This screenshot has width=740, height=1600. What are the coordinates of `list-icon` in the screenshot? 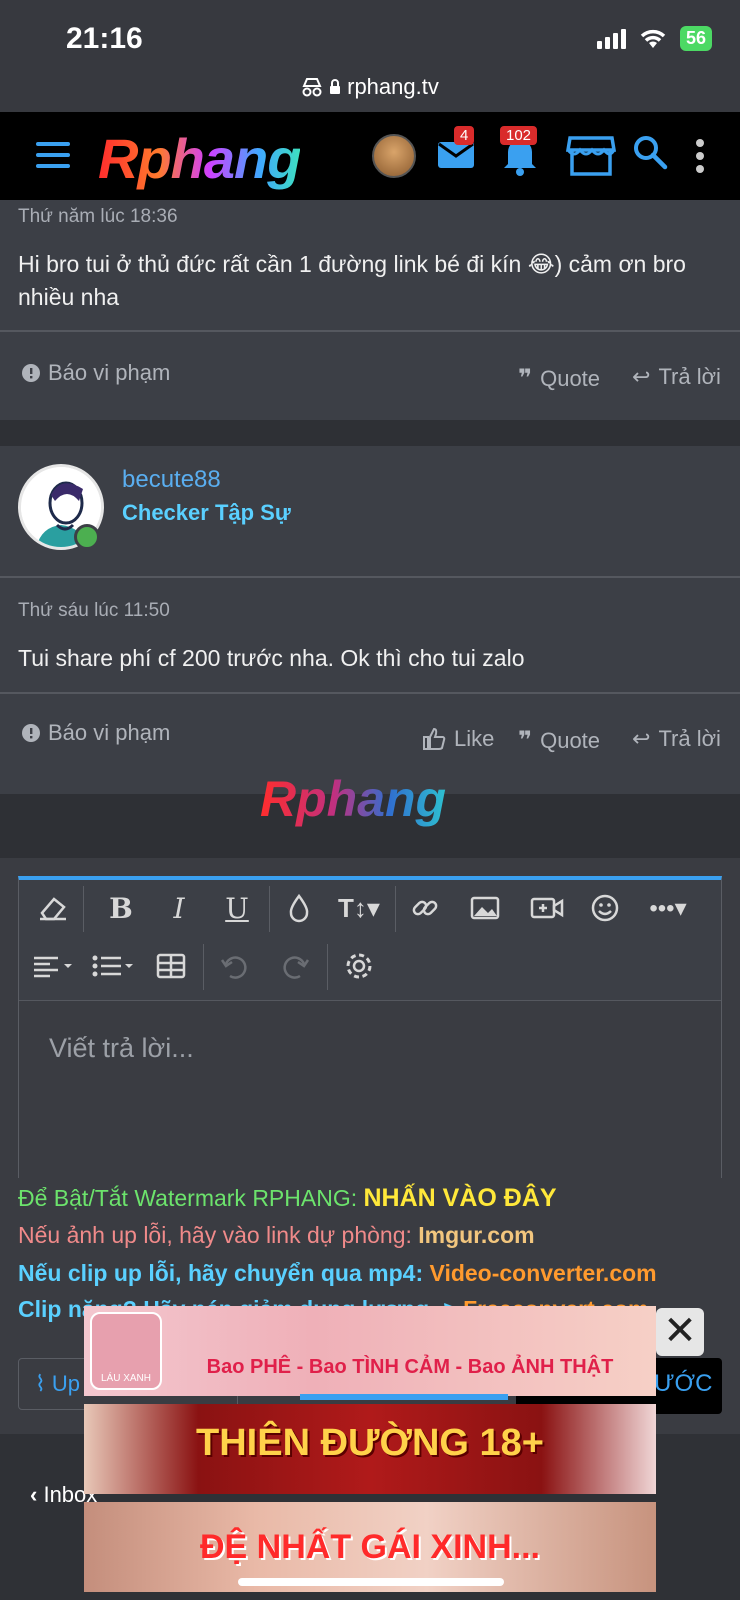 It's located at (114, 966).